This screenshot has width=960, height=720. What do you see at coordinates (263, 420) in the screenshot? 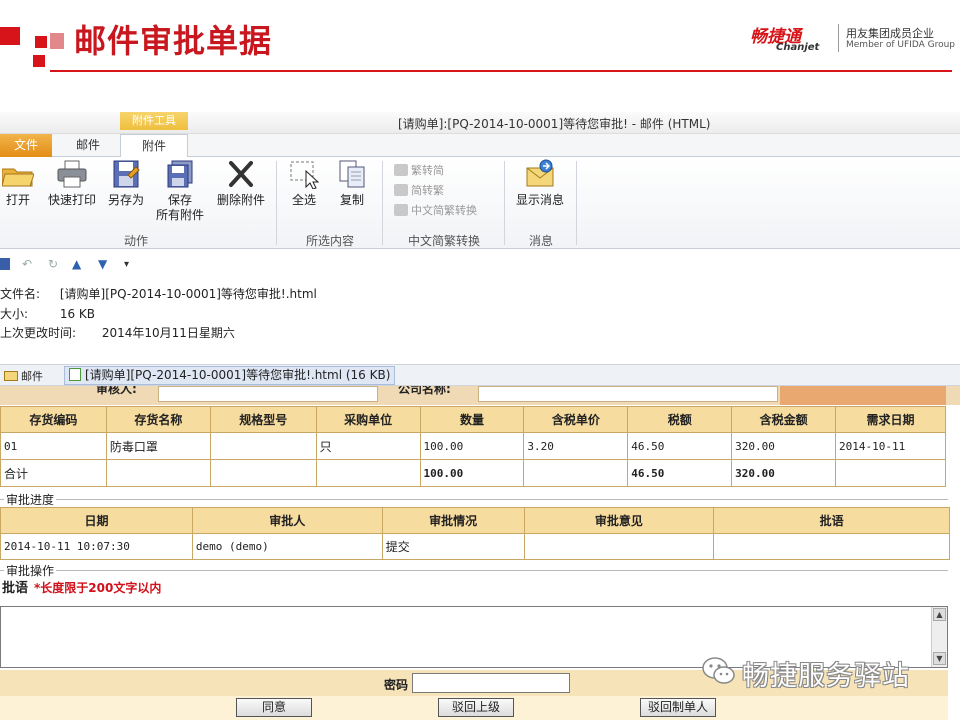
I see `col-header: 规格型号` at bounding box center [263, 420].